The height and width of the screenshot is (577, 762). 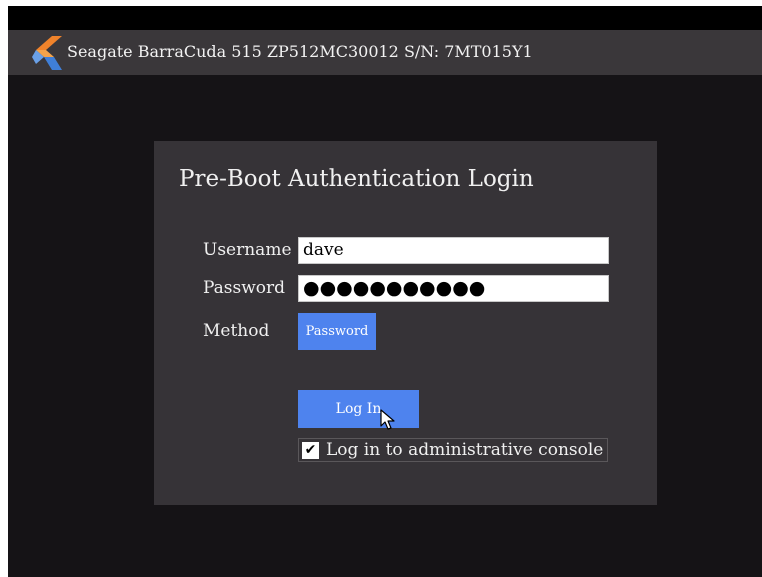 What do you see at coordinates (356, 179) in the screenshot?
I see `panel-title: Pre-Boot Authentication Login` at bounding box center [356, 179].